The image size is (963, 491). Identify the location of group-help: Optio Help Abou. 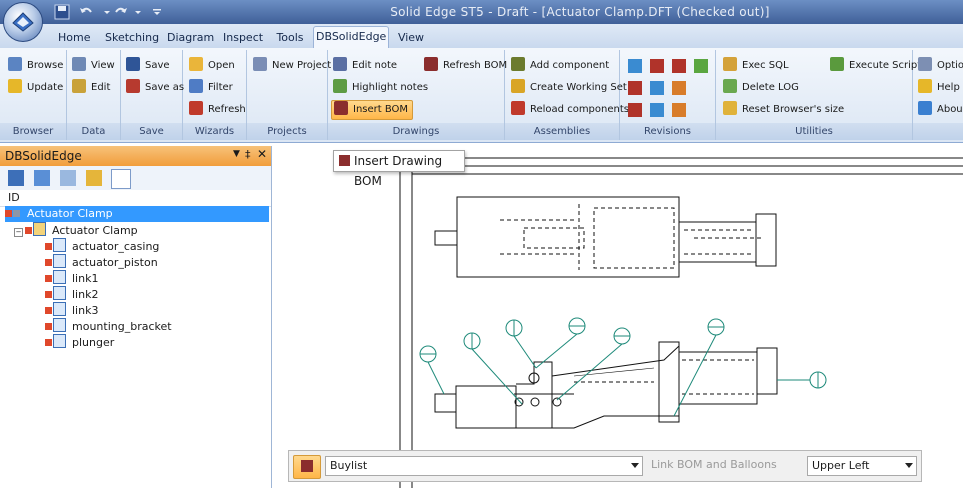
(938, 95).